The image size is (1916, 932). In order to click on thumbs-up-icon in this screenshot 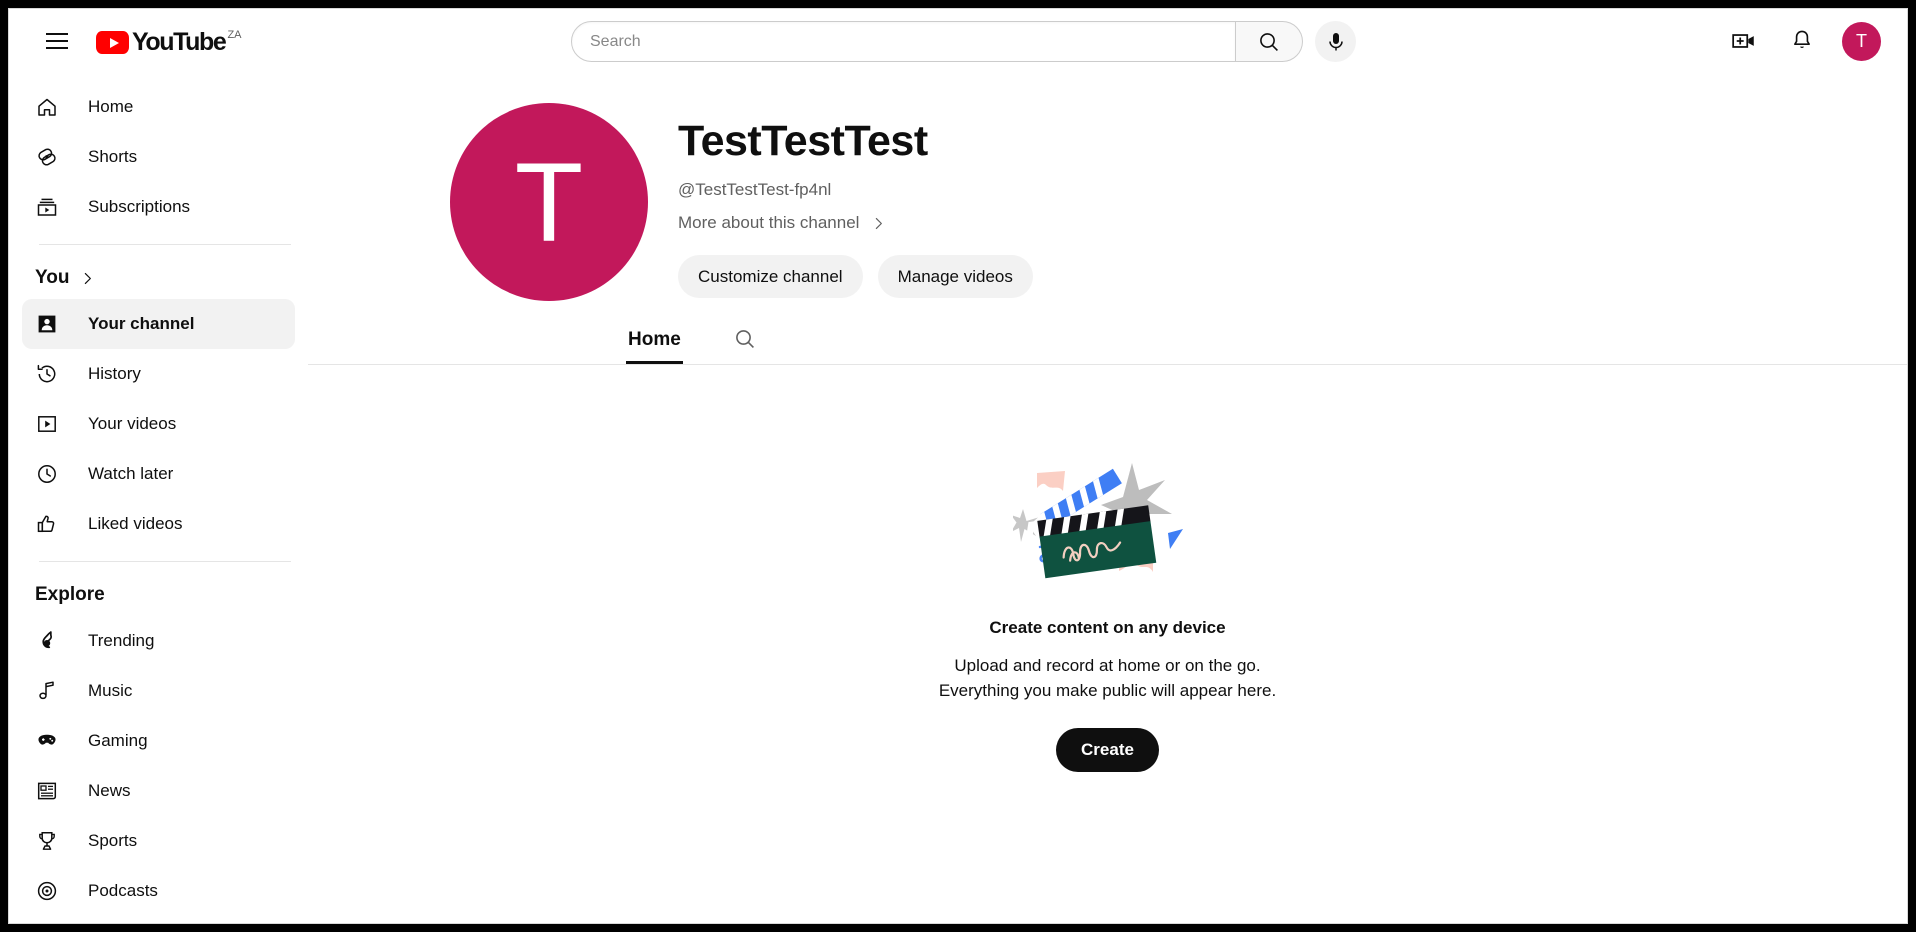, I will do `click(47, 524)`.